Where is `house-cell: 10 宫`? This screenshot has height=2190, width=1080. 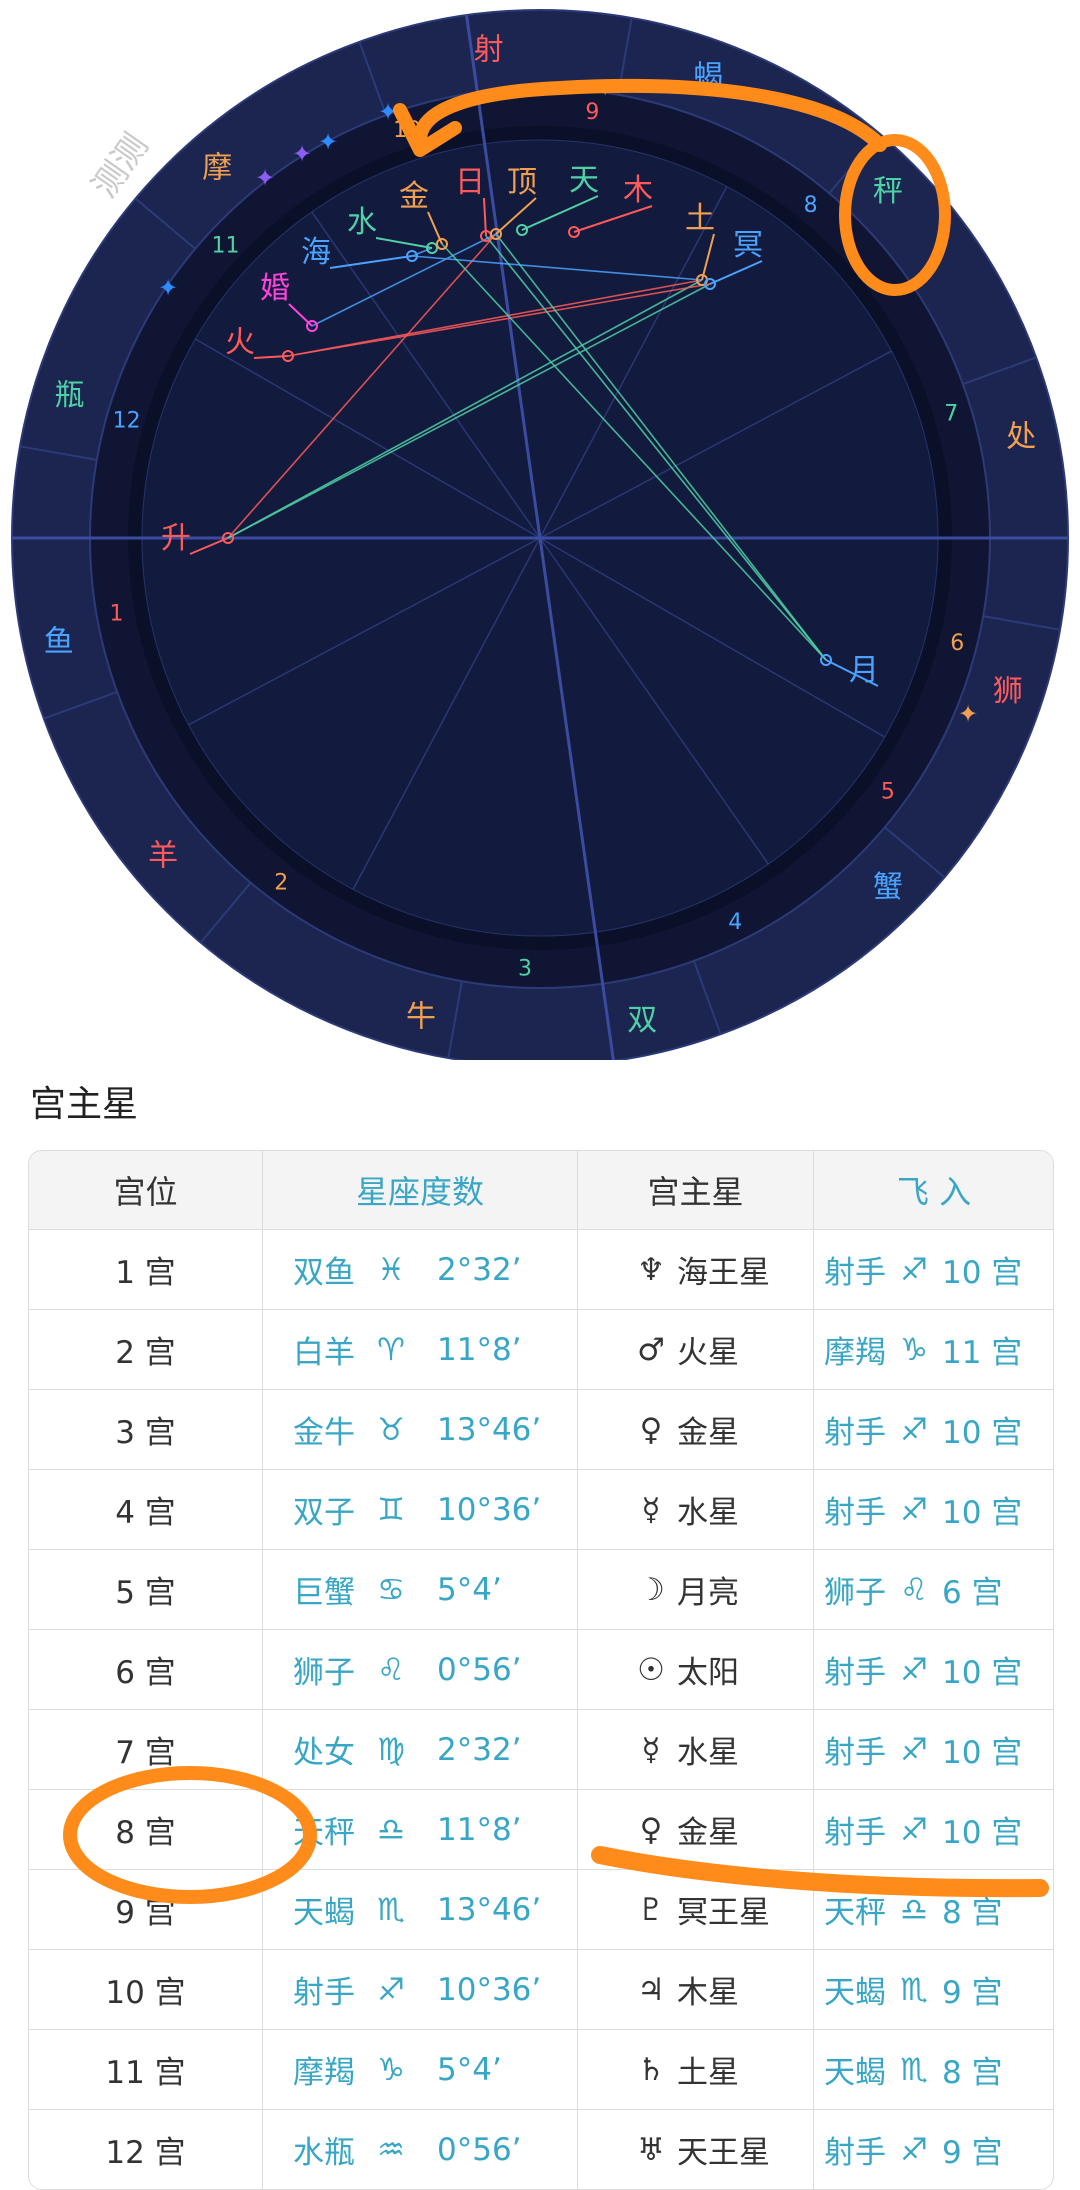
house-cell: 10 宫 is located at coordinates (146, 1989).